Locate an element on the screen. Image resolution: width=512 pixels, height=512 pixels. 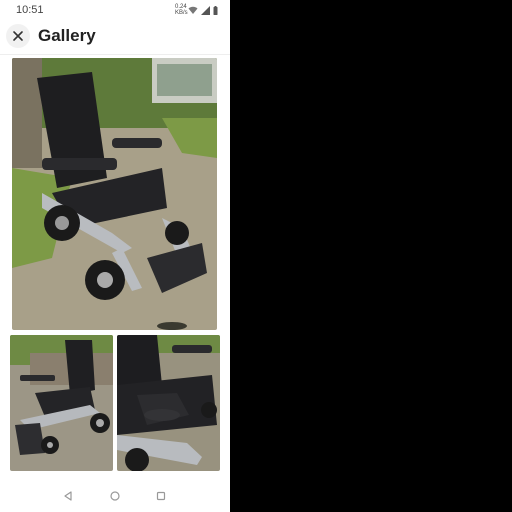
back-button is located at coordinates (68, 496).